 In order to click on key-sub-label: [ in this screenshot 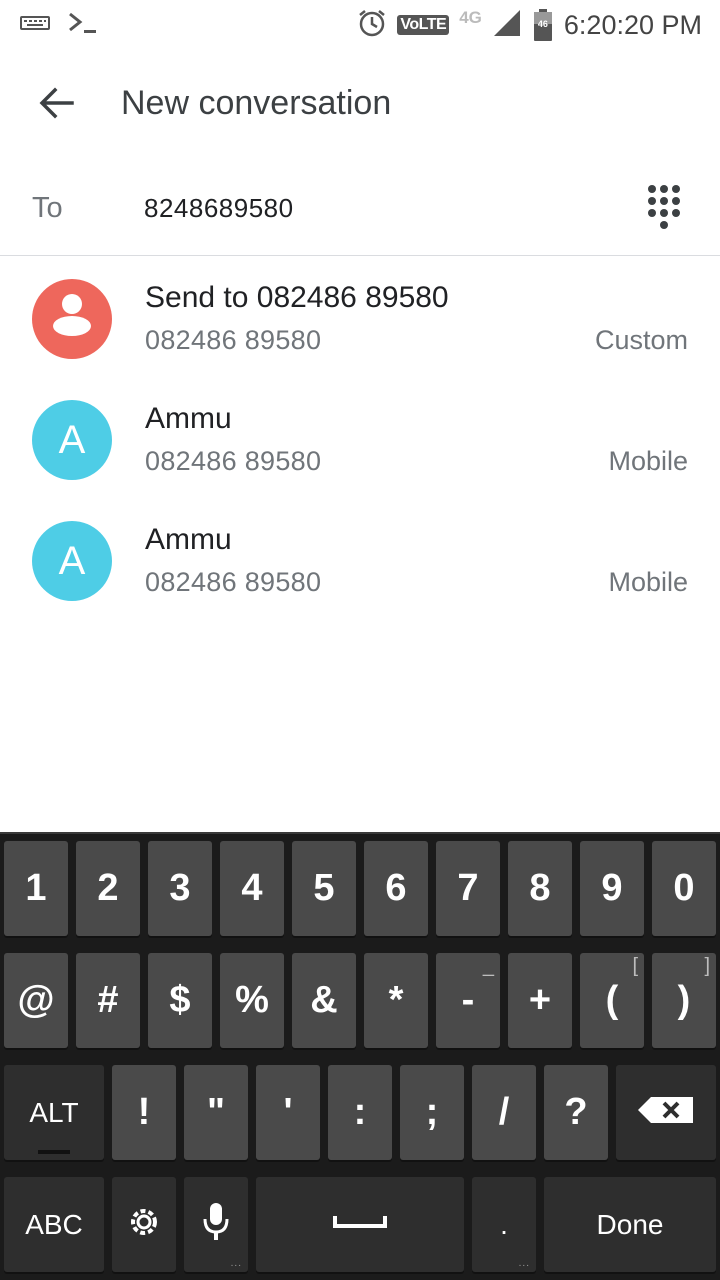, I will do `click(635, 966)`.